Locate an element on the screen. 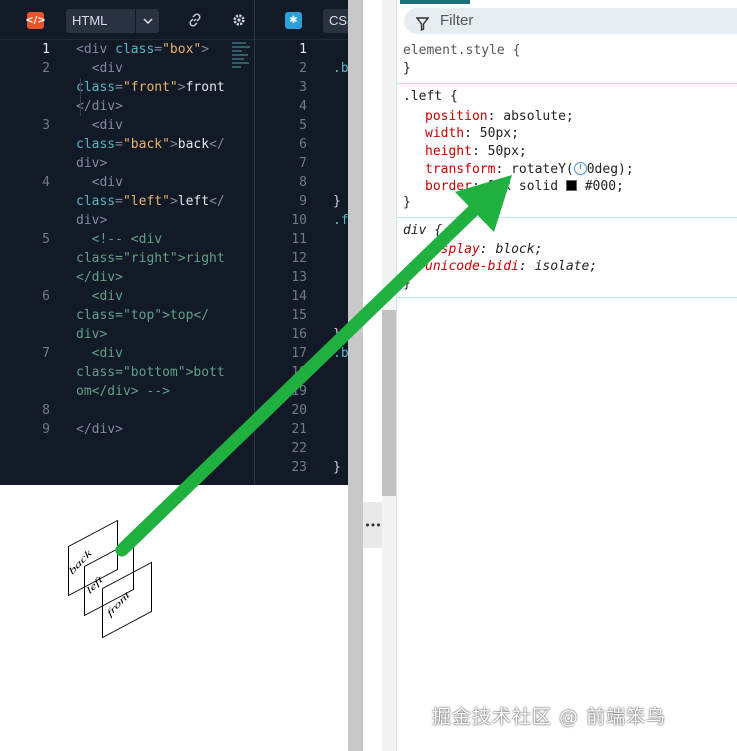 The width and height of the screenshot is (737, 751). indent-guide is located at coordinates (80, 97).